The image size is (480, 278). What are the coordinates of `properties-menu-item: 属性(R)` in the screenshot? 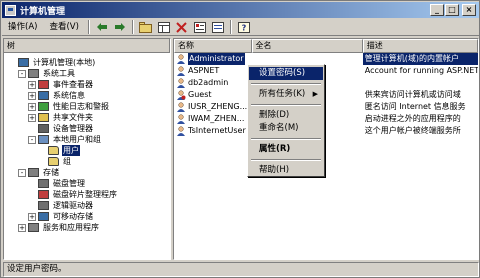 It's located at (286, 149).